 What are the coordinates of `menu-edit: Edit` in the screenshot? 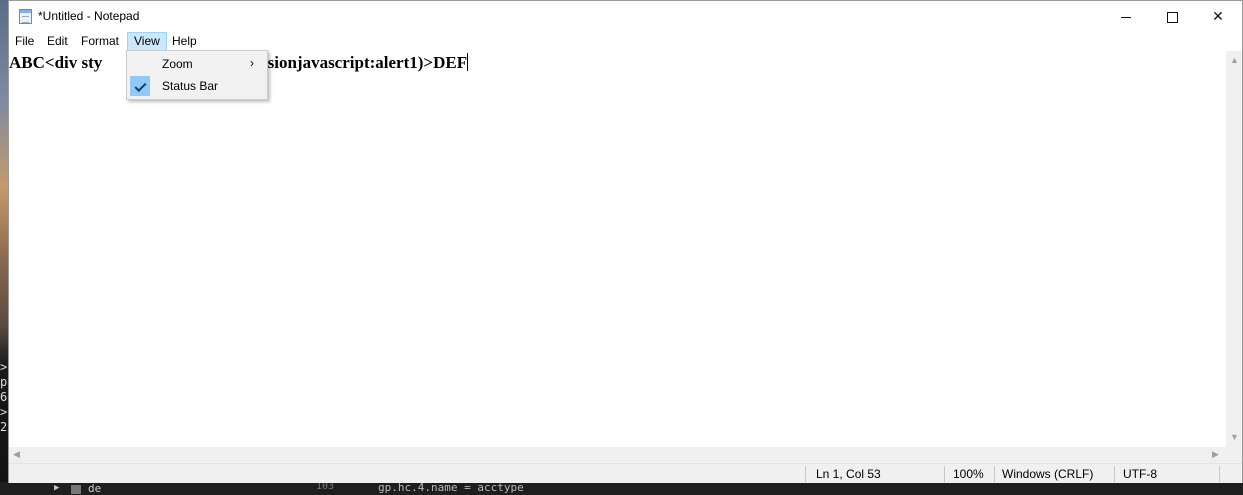 It's located at (57, 41).